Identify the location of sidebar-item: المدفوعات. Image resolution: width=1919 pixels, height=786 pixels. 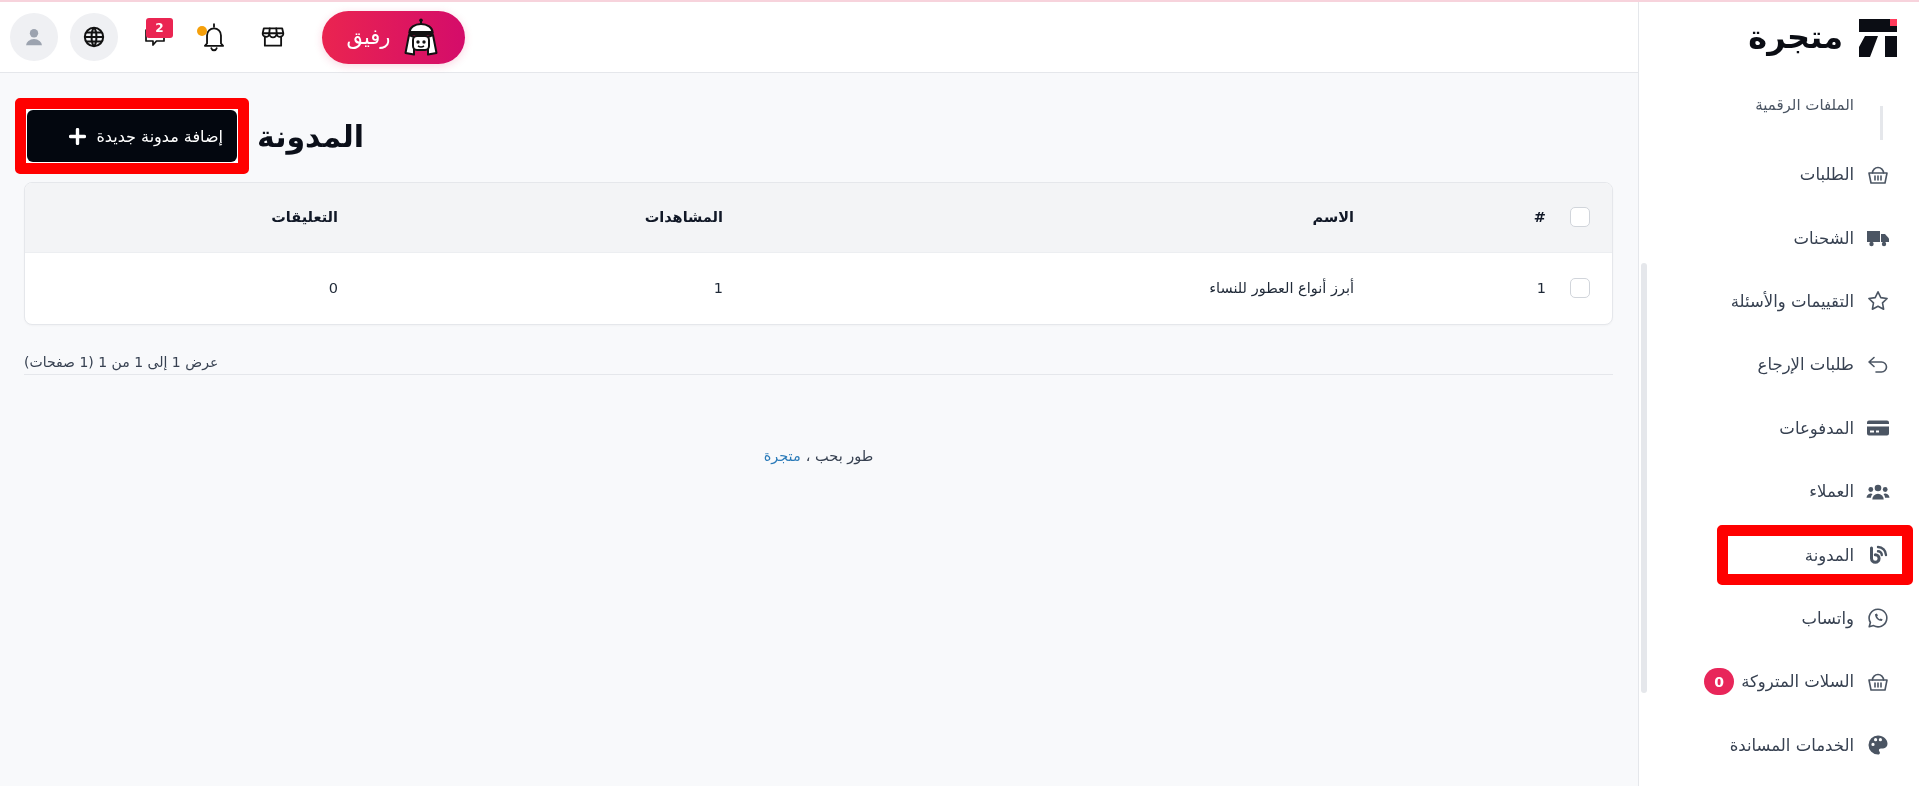
(1834, 428).